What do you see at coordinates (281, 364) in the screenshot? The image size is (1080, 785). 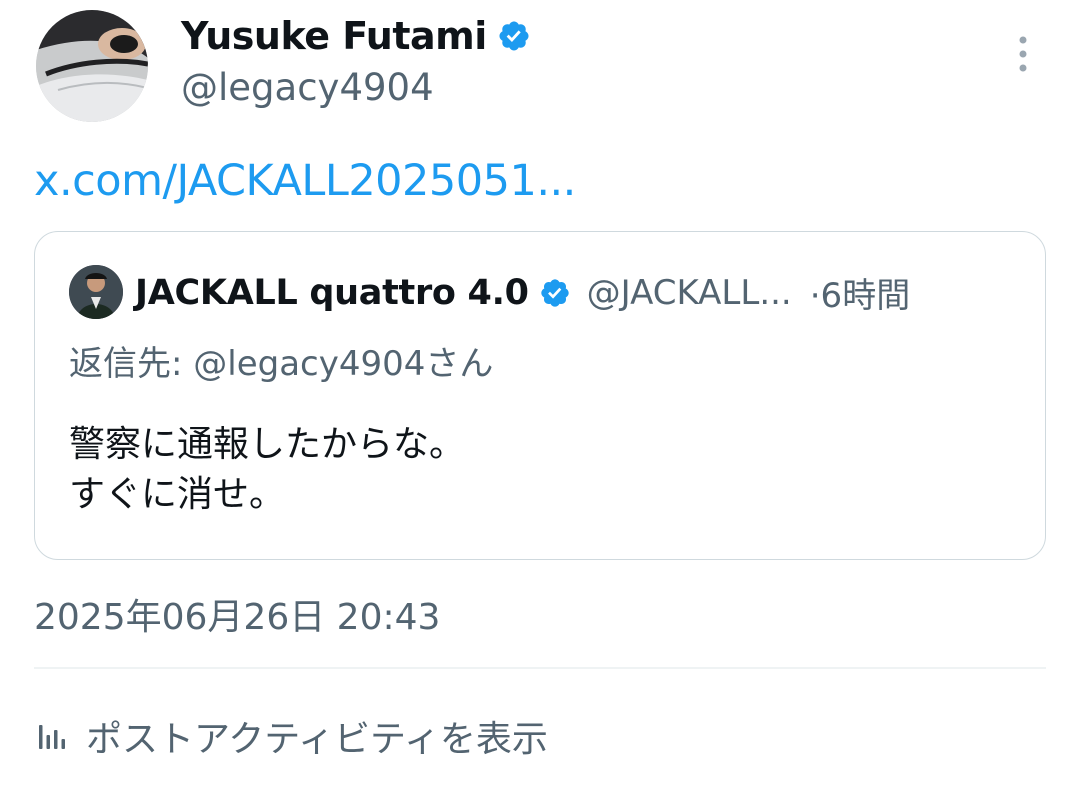 I see `reply-to-label: 返信先: @legacy4904さん` at bounding box center [281, 364].